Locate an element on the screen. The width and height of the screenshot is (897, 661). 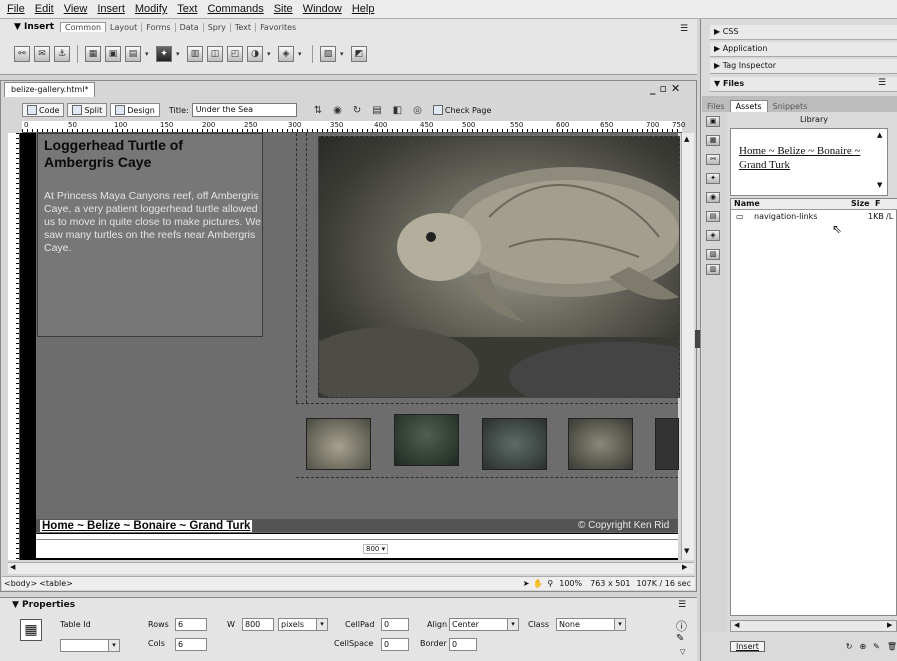
tag-body: <body> is located at coordinates (20, 583).